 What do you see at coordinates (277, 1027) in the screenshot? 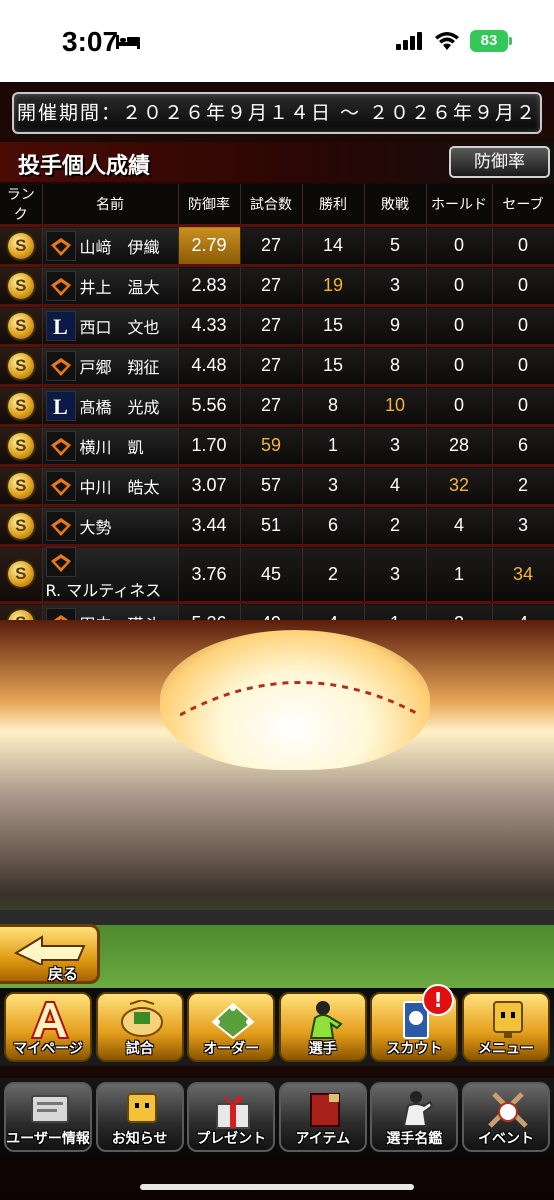
I see `main-nav-bar: マイページ 試合 オーダー 選手 スカウト メニュー` at bounding box center [277, 1027].